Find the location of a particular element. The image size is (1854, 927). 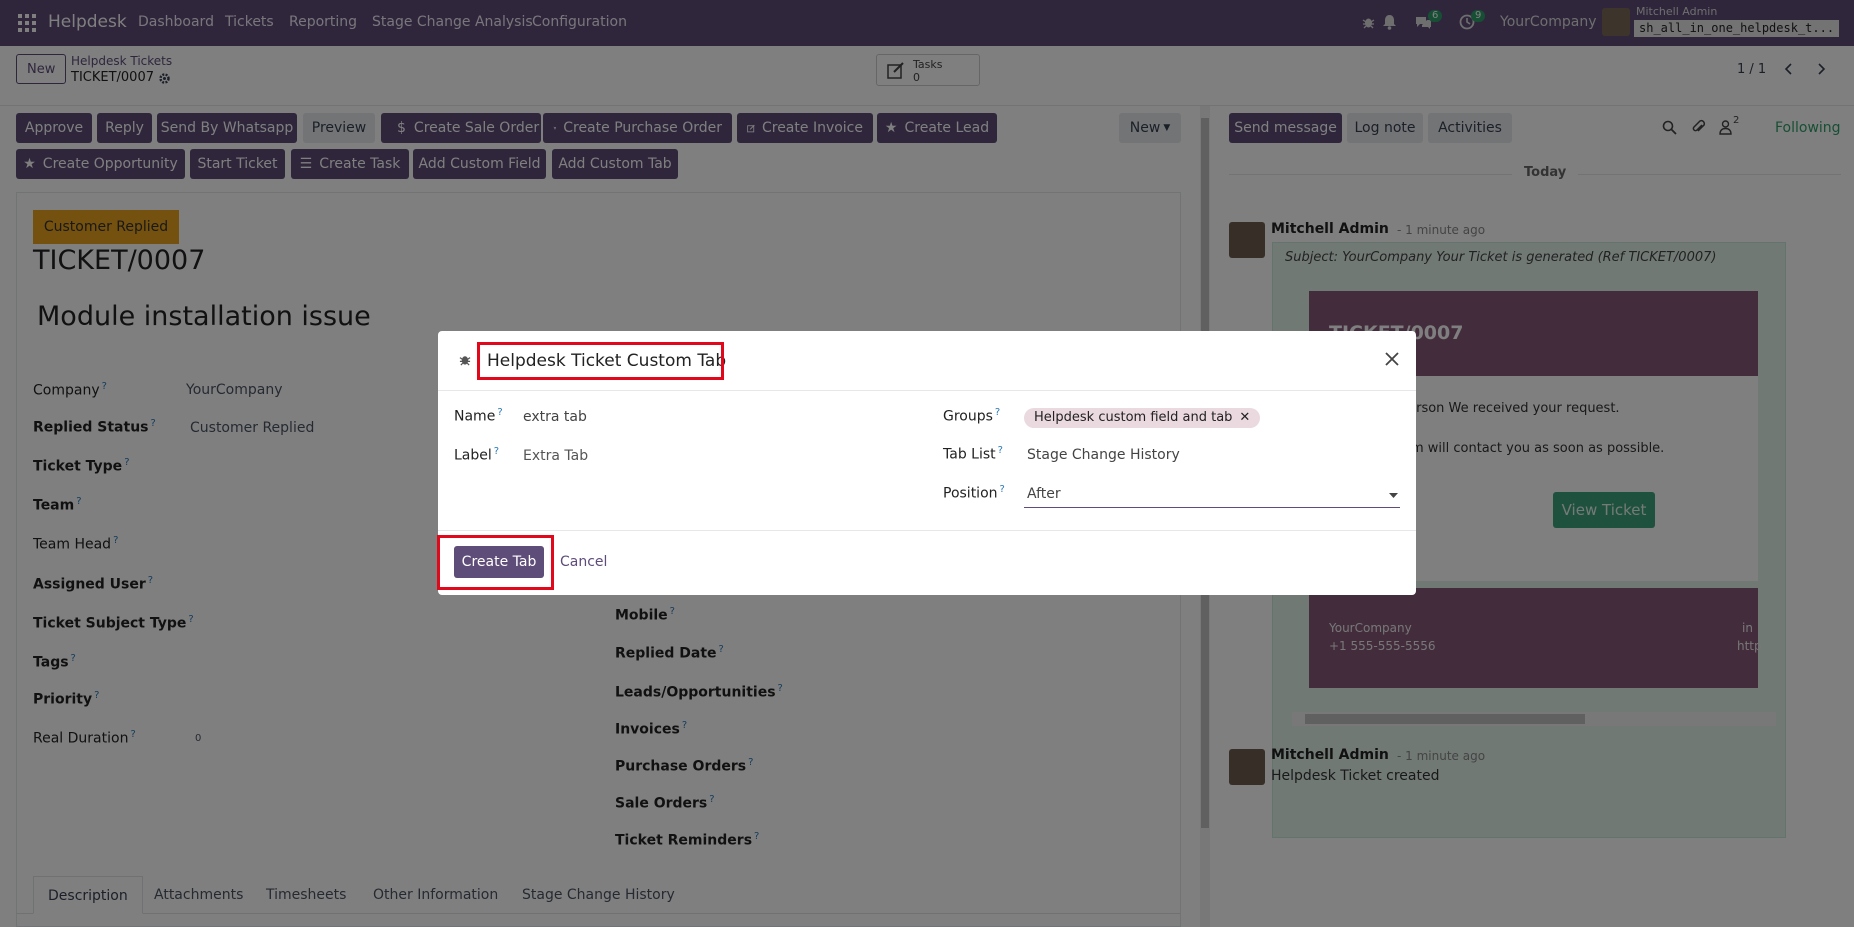

tab-list-select: Stage Change History is located at coordinates (1103, 455).